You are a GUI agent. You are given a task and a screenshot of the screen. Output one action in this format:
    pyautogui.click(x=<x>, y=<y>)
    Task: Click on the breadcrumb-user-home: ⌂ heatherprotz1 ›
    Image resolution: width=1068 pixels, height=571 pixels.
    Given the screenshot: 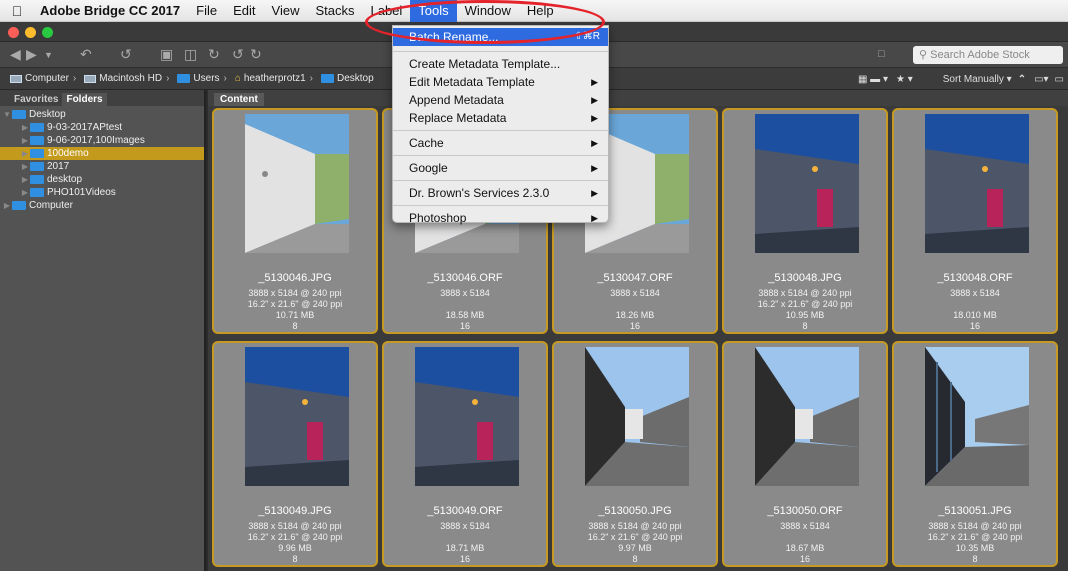 What is the action you would take?
    pyautogui.click(x=276, y=78)
    